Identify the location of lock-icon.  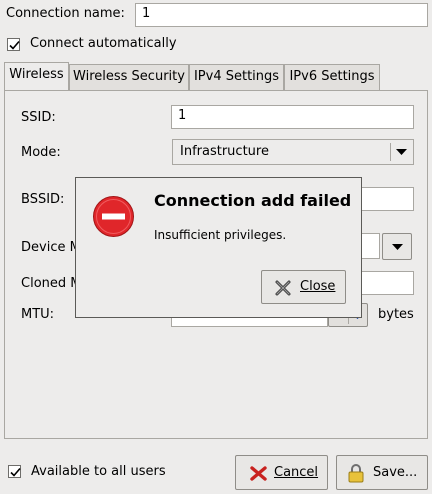
(356, 473).